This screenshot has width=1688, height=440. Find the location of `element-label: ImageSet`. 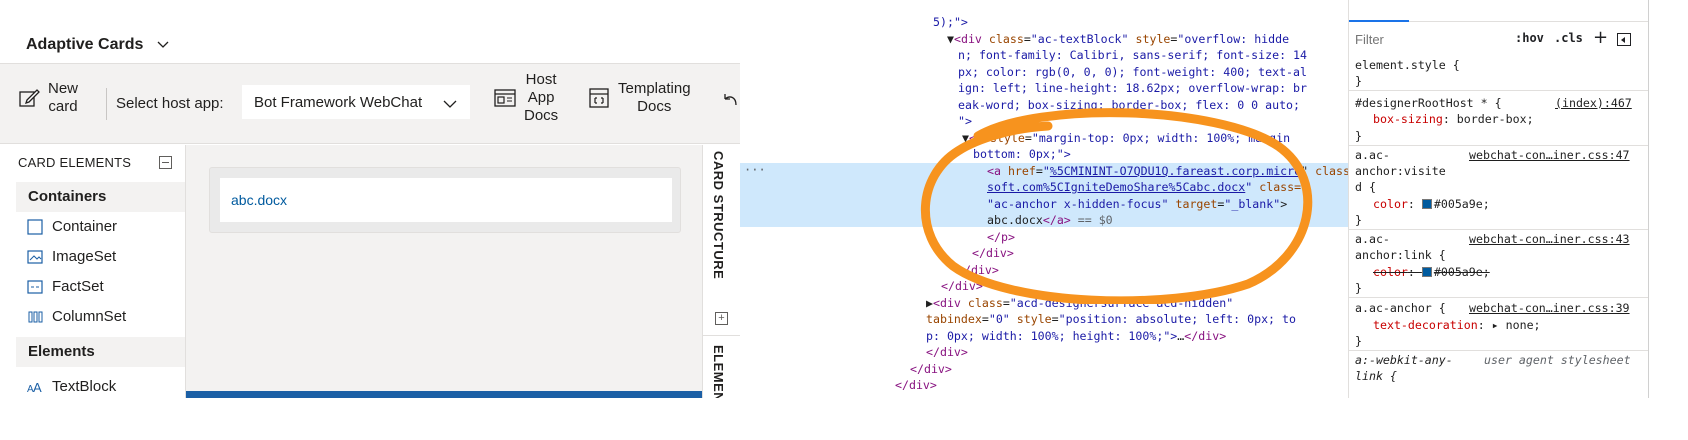

element-label: ImageSet is located at coordinates (84, 256).